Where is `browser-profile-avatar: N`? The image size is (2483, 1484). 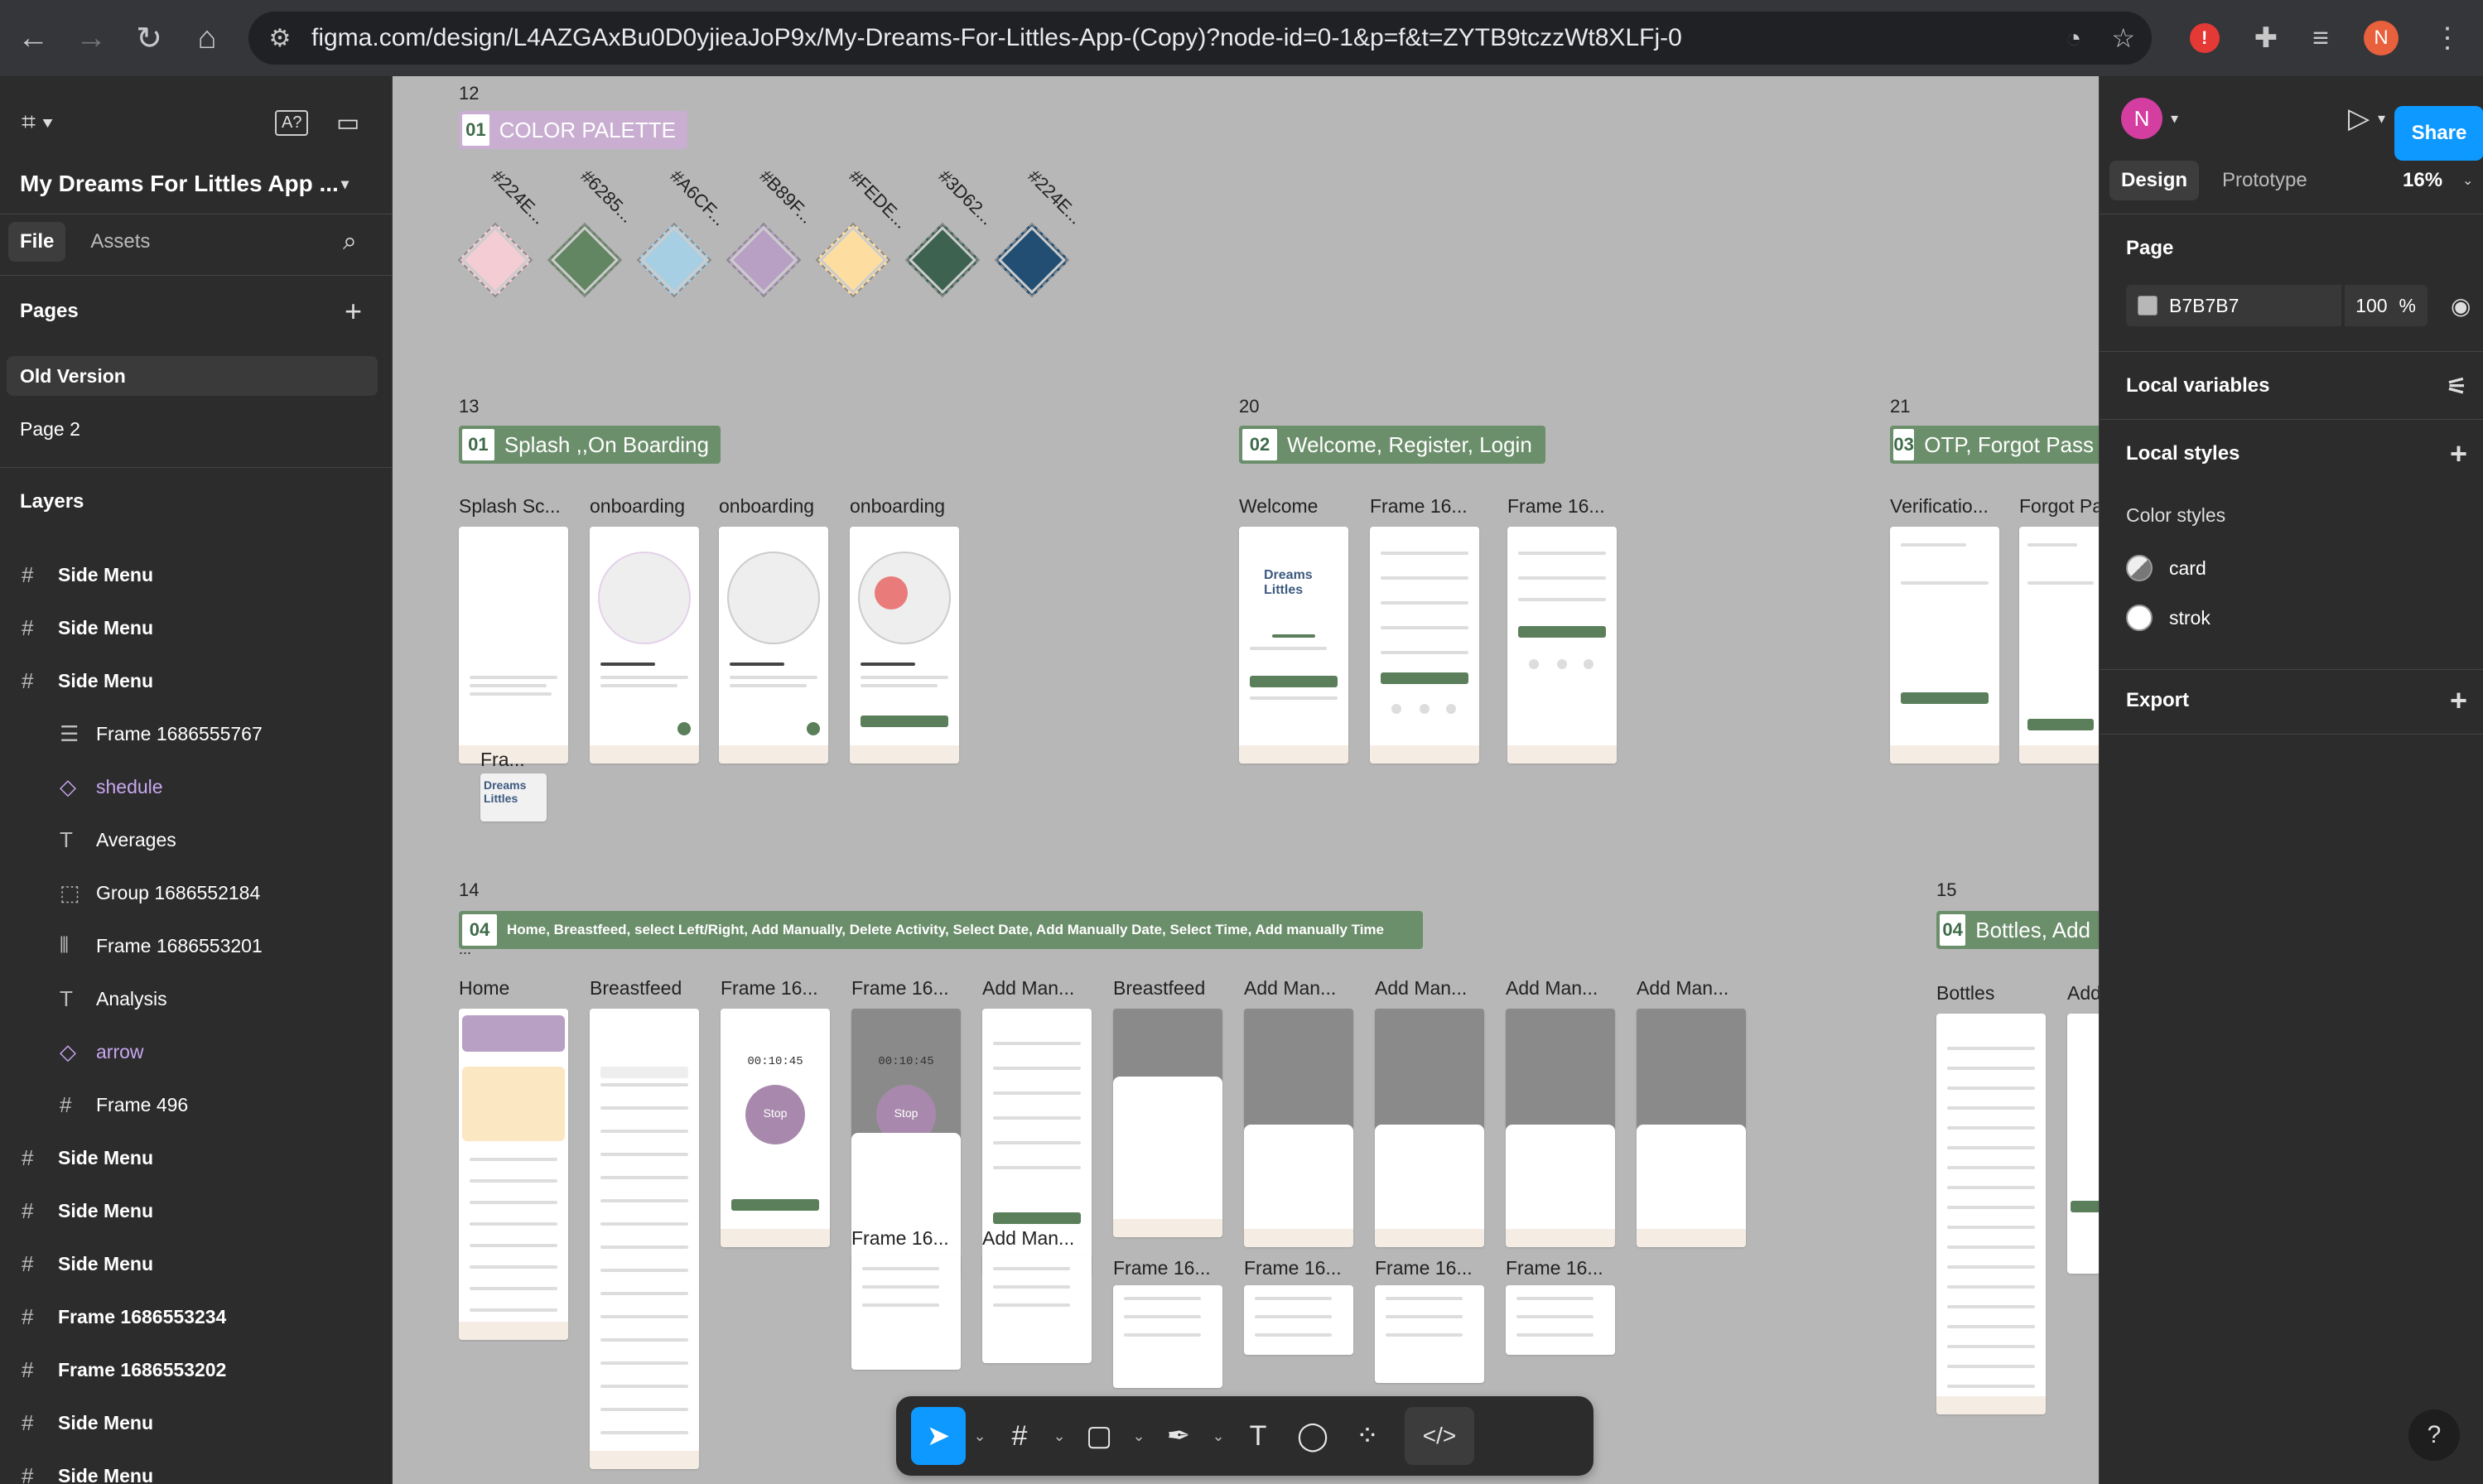
browser-profile-avatar: N is located at coordinates (2381, 38).